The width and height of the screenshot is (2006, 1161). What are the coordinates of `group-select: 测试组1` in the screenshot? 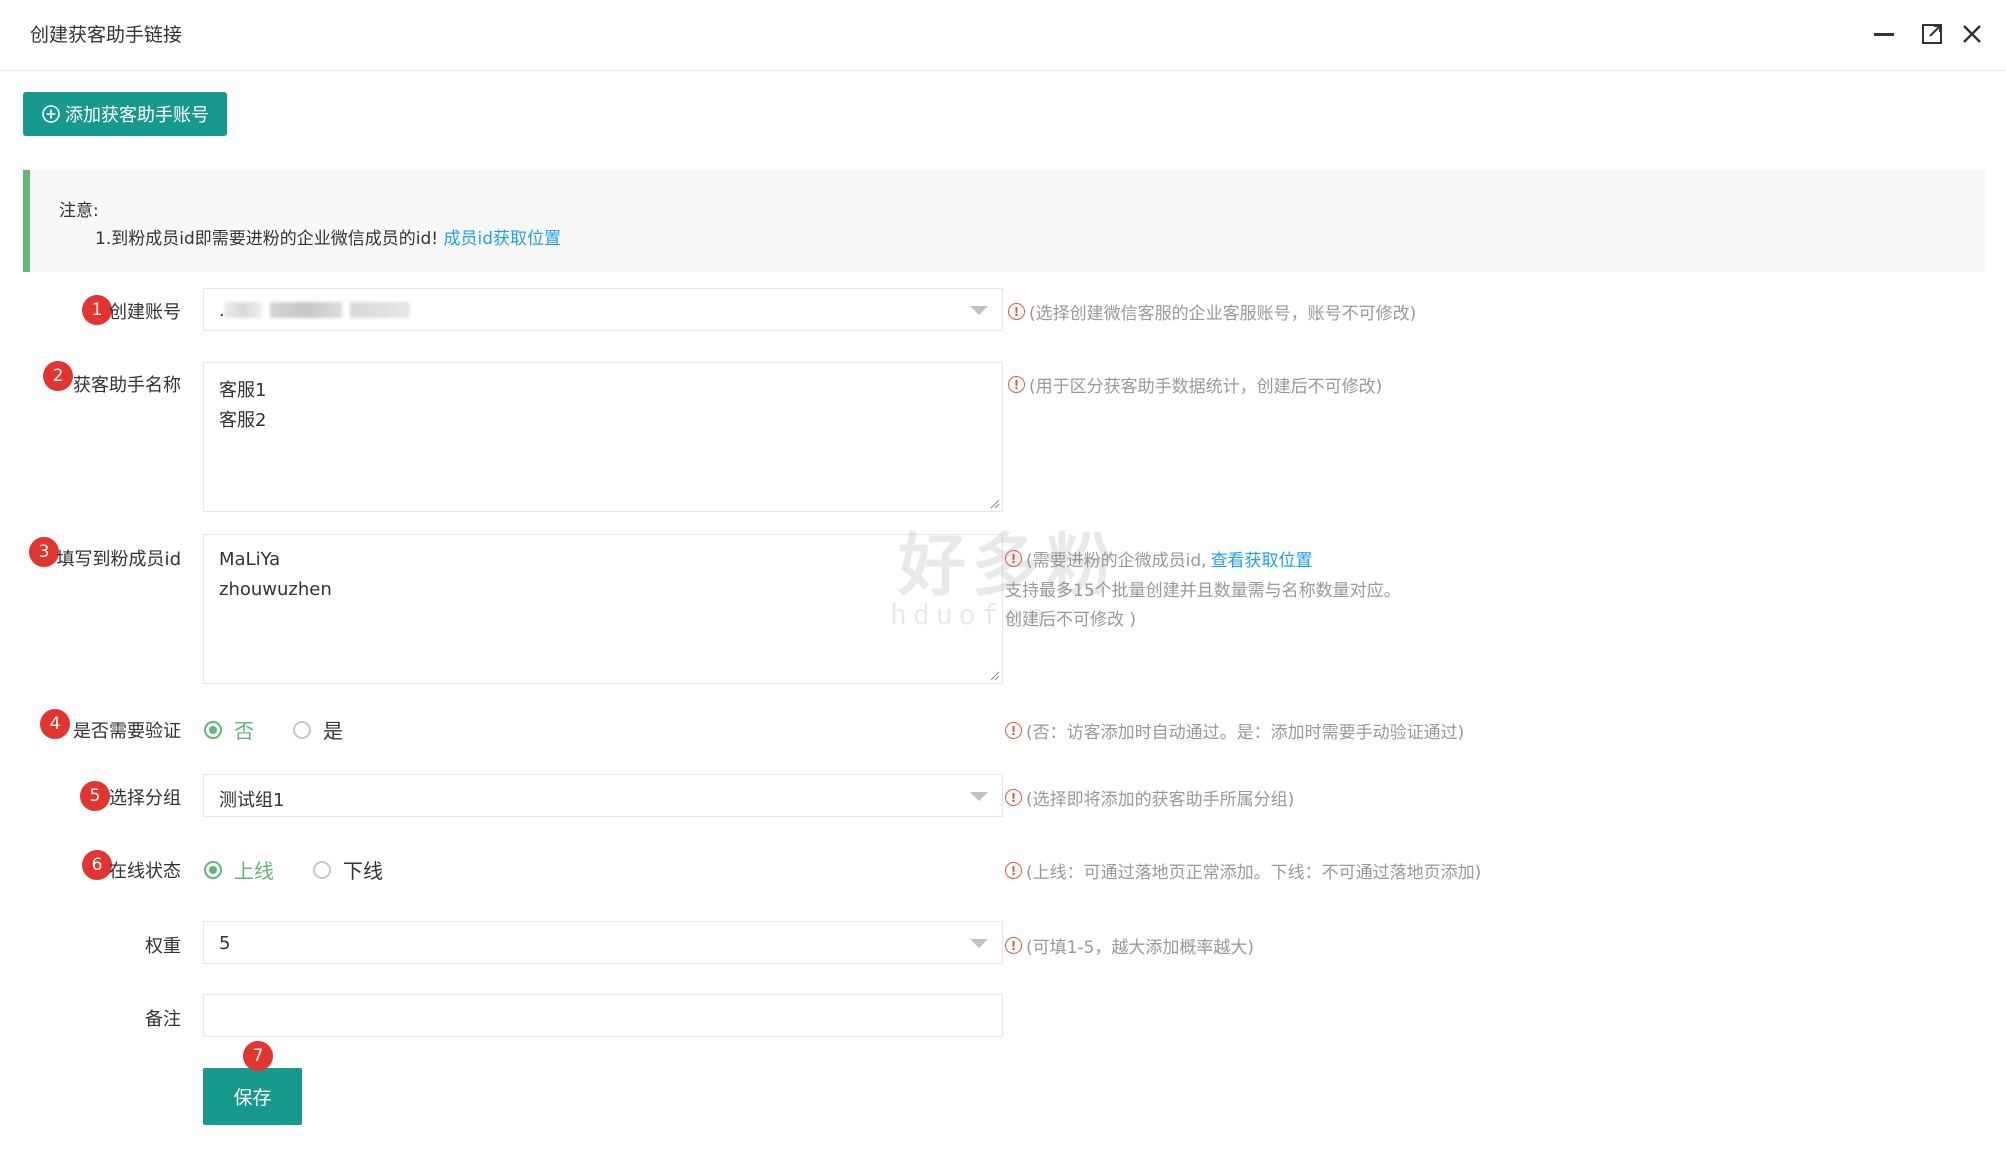 It's located at (603, 795).